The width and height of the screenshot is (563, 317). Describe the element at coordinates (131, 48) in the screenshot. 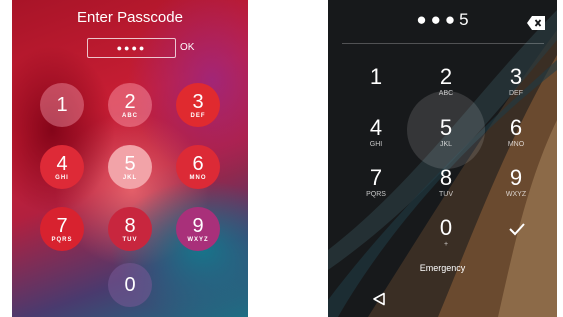

I see `passcode-field: ●●●●` at that location.